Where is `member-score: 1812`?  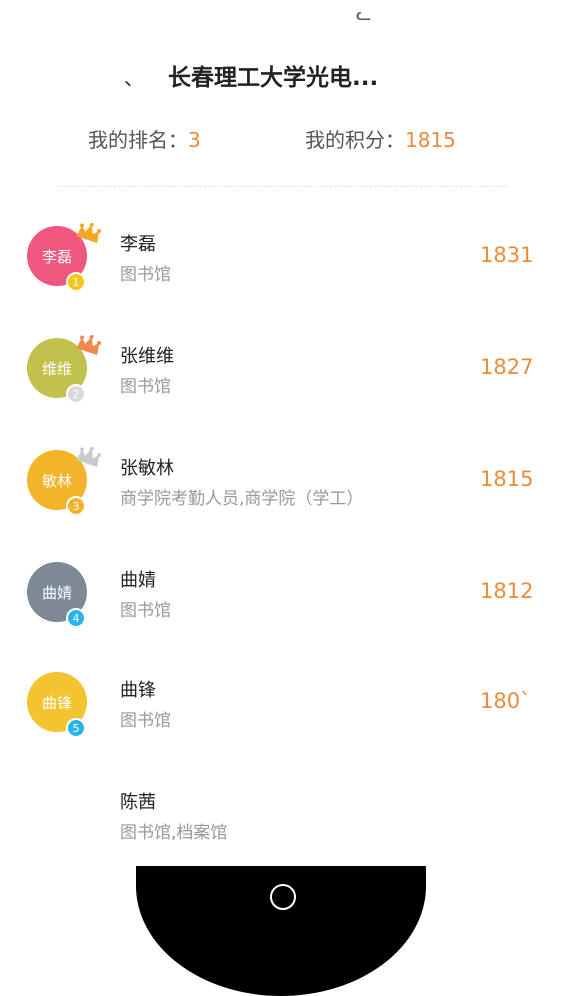 member-score: 1812 is located at coordinates (507, 591).